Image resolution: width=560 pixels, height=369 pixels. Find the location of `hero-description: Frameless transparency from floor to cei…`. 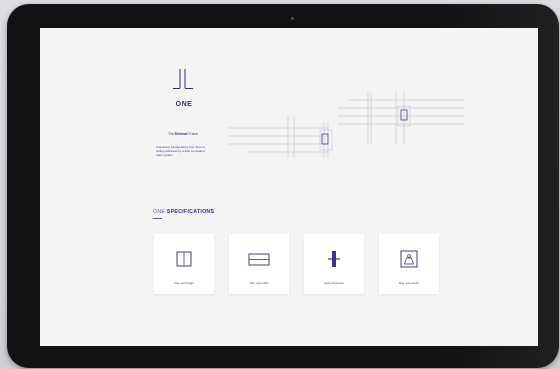

hero-description: Frameless transparency from floor to cei… is located at coordinates (181, 151).